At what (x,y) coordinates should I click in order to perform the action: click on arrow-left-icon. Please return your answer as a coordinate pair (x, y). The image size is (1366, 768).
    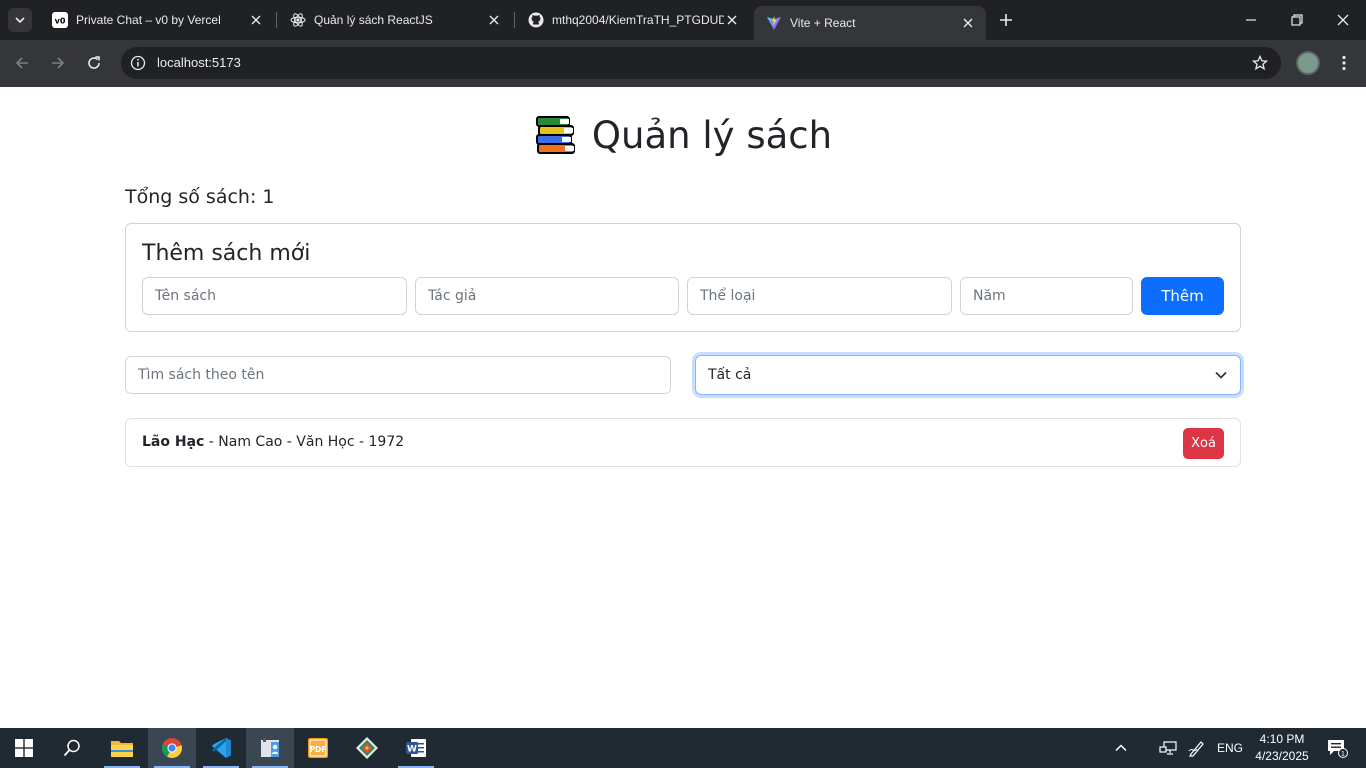
    Looking at the image, I should click on (21, 63).